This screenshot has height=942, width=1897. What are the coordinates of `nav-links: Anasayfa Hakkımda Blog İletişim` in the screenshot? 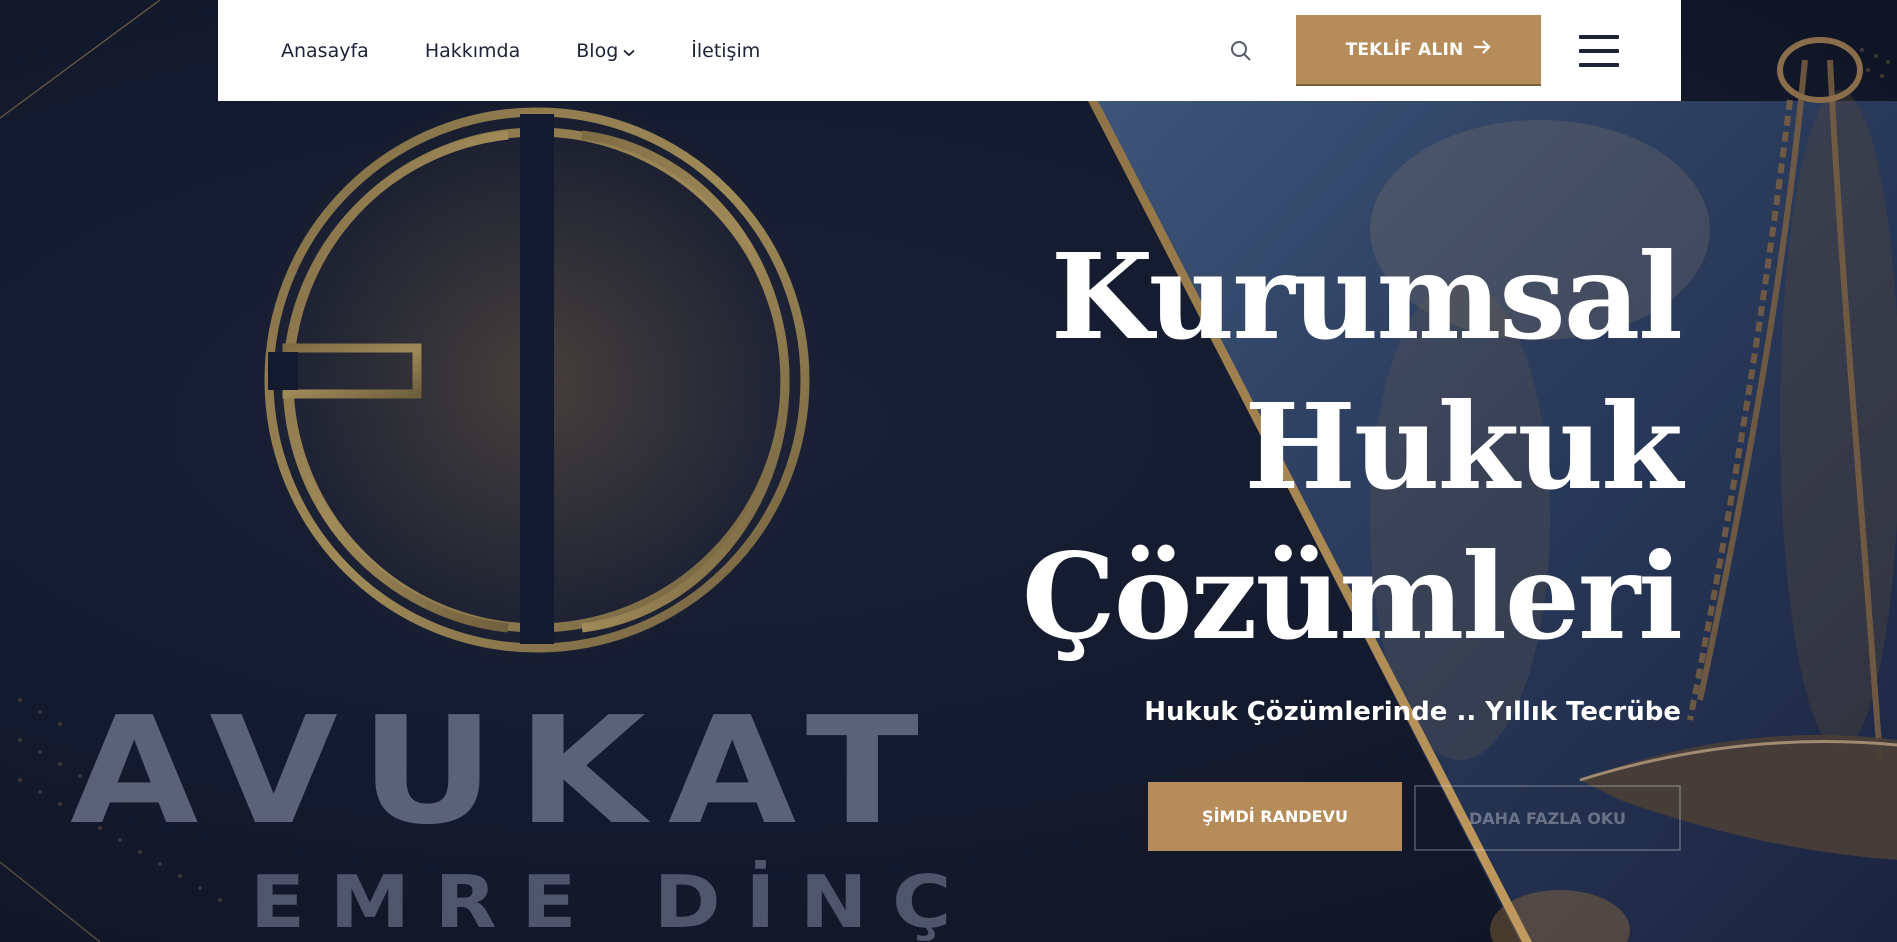 It's located at (548, 51).